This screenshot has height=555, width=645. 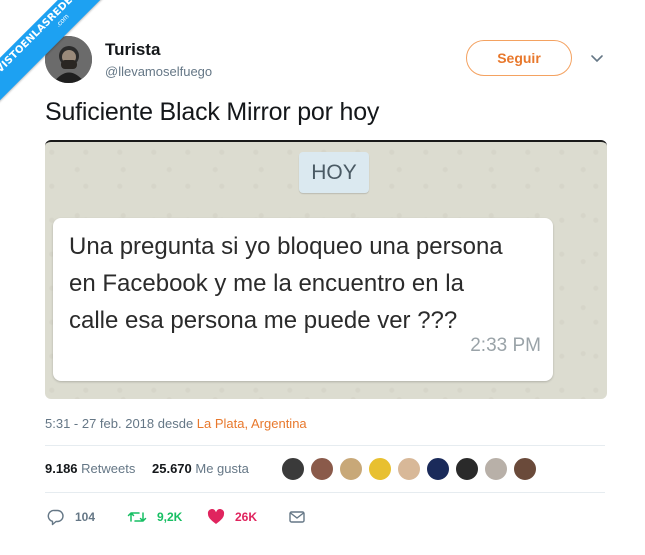 I want to click on retweets-stat: 9.186 Retweets, so click(x=90, y=468).